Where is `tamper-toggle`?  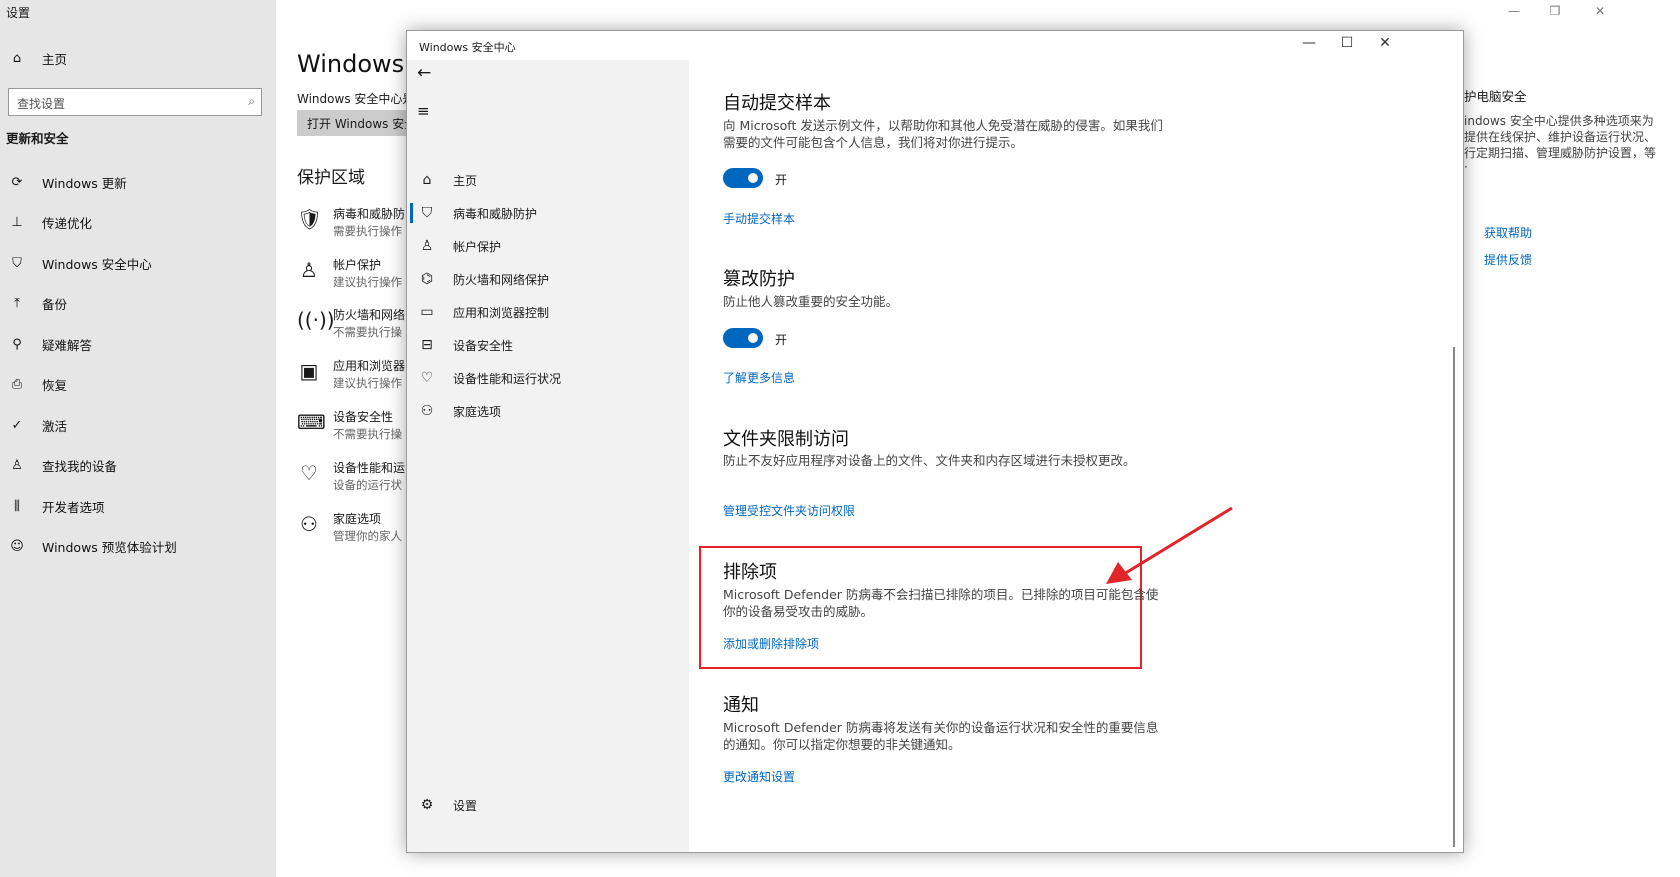
tamper-toggle is located at coordinates (743, 338).